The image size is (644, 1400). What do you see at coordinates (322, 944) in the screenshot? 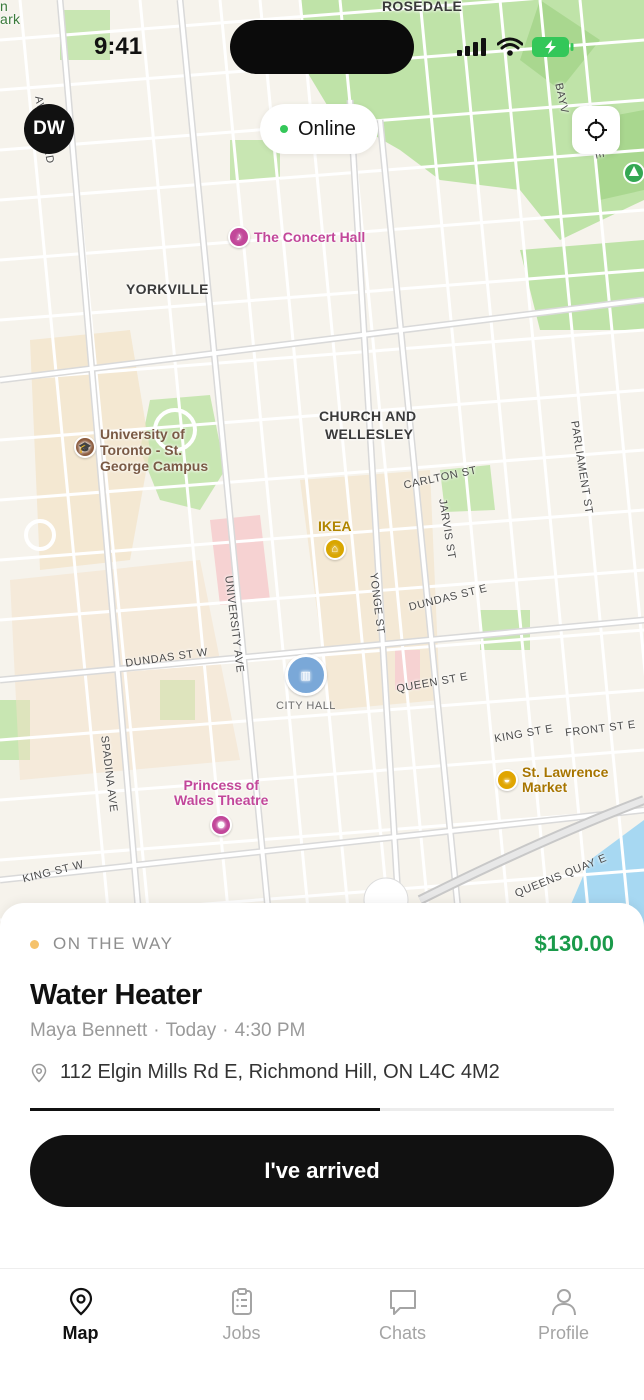
I see `job-status-row: ON THE WAY $130.00` at bounding box center [322, 944].